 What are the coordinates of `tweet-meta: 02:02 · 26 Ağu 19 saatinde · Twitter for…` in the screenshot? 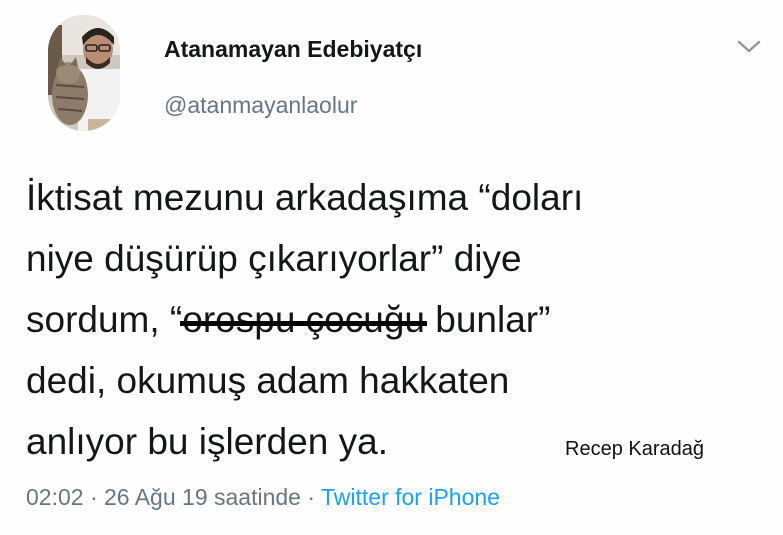 It's located at (263, 497).